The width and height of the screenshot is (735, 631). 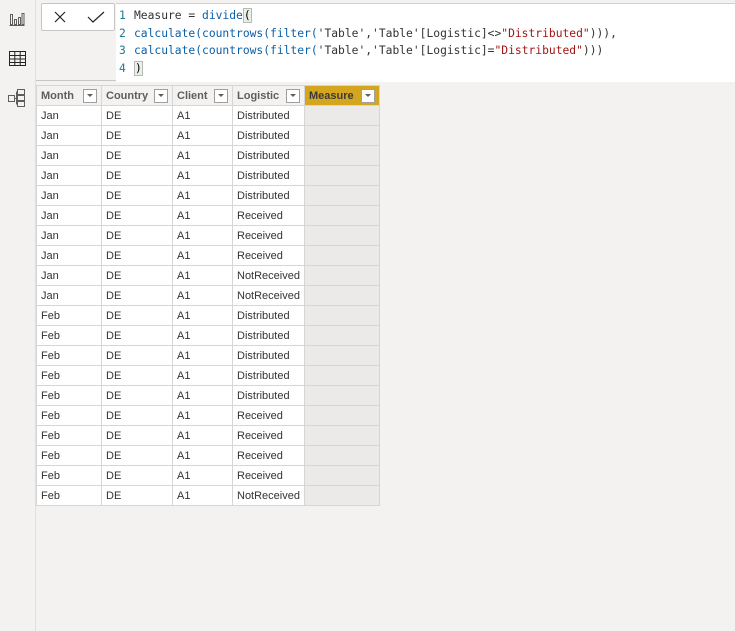 What do you see at coordinates (341, 95) in the screenshot?
I see `column-header-measure: Measure` at bounding box center [341, 95].